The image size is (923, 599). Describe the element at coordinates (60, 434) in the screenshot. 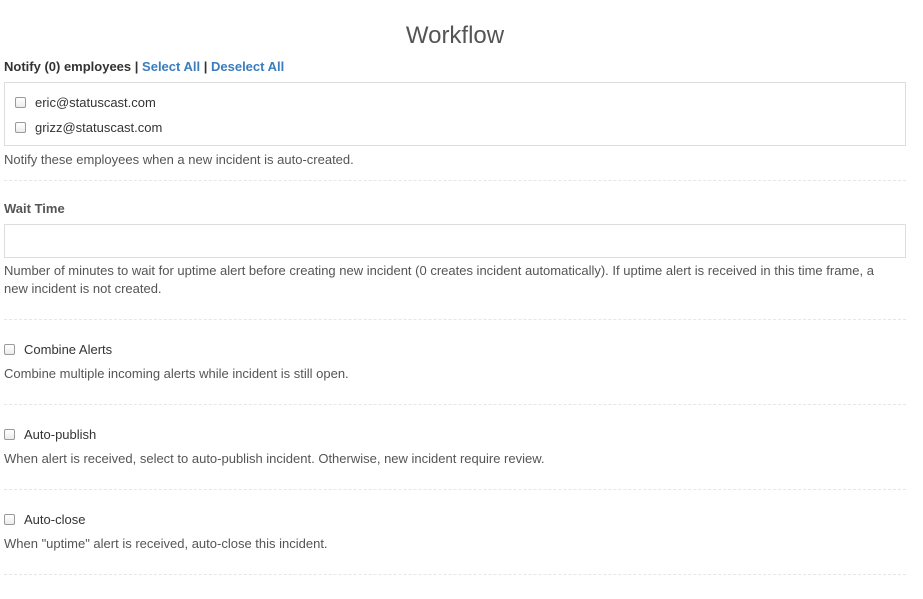

I see `auto-publish-label: Auto-publish` at that location.